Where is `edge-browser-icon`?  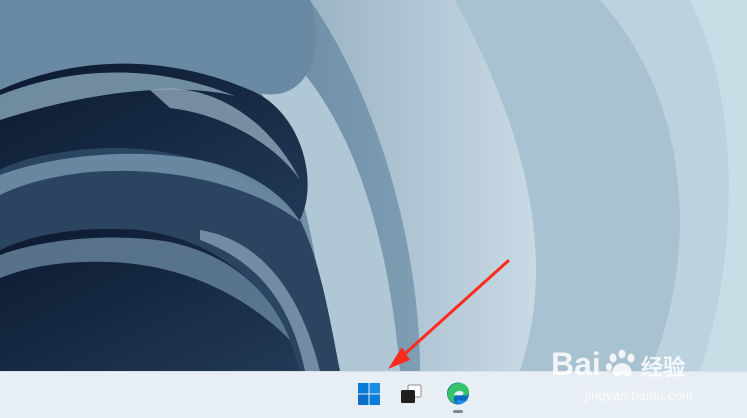
edge-browser-icon is located at coordinates (458, 393).